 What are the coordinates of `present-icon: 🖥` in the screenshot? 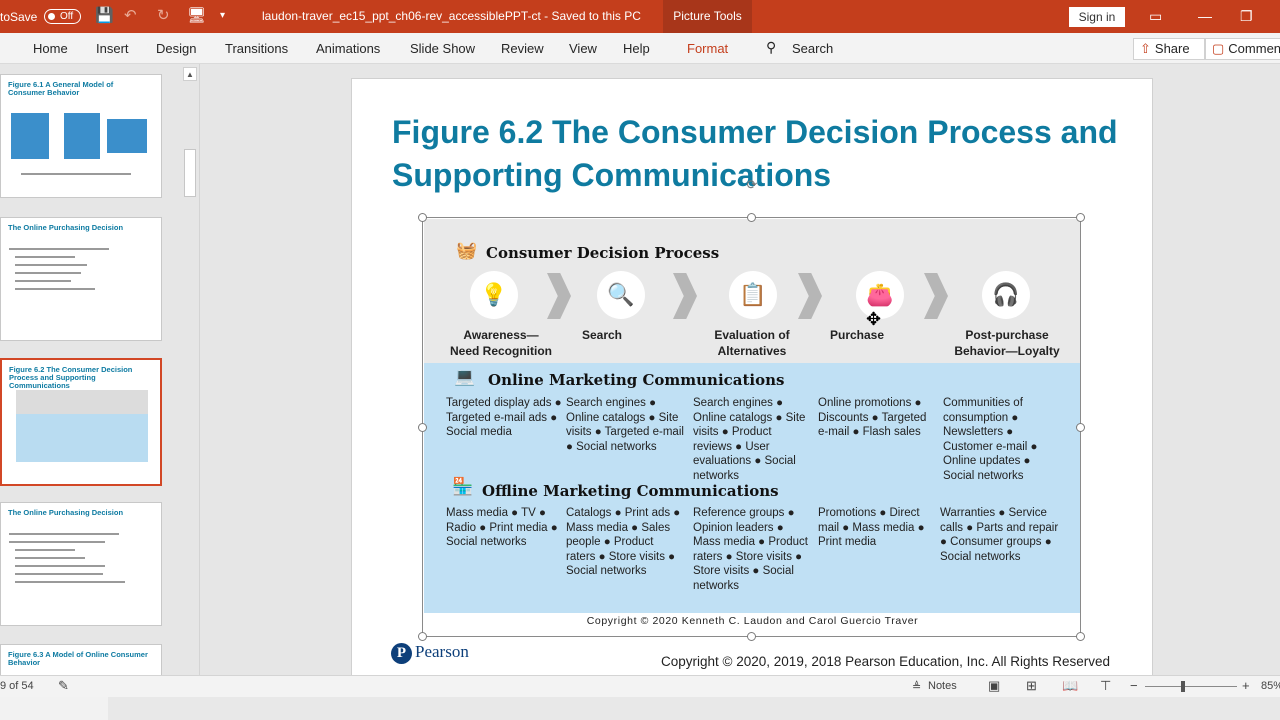 It's located at (196, 16).